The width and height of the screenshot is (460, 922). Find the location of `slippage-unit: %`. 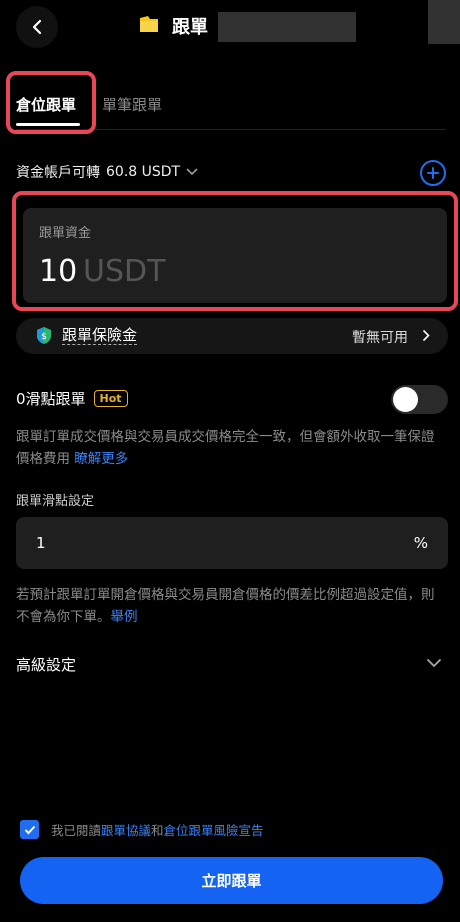

slippage-unit: % is located at coordinates (420, 543).